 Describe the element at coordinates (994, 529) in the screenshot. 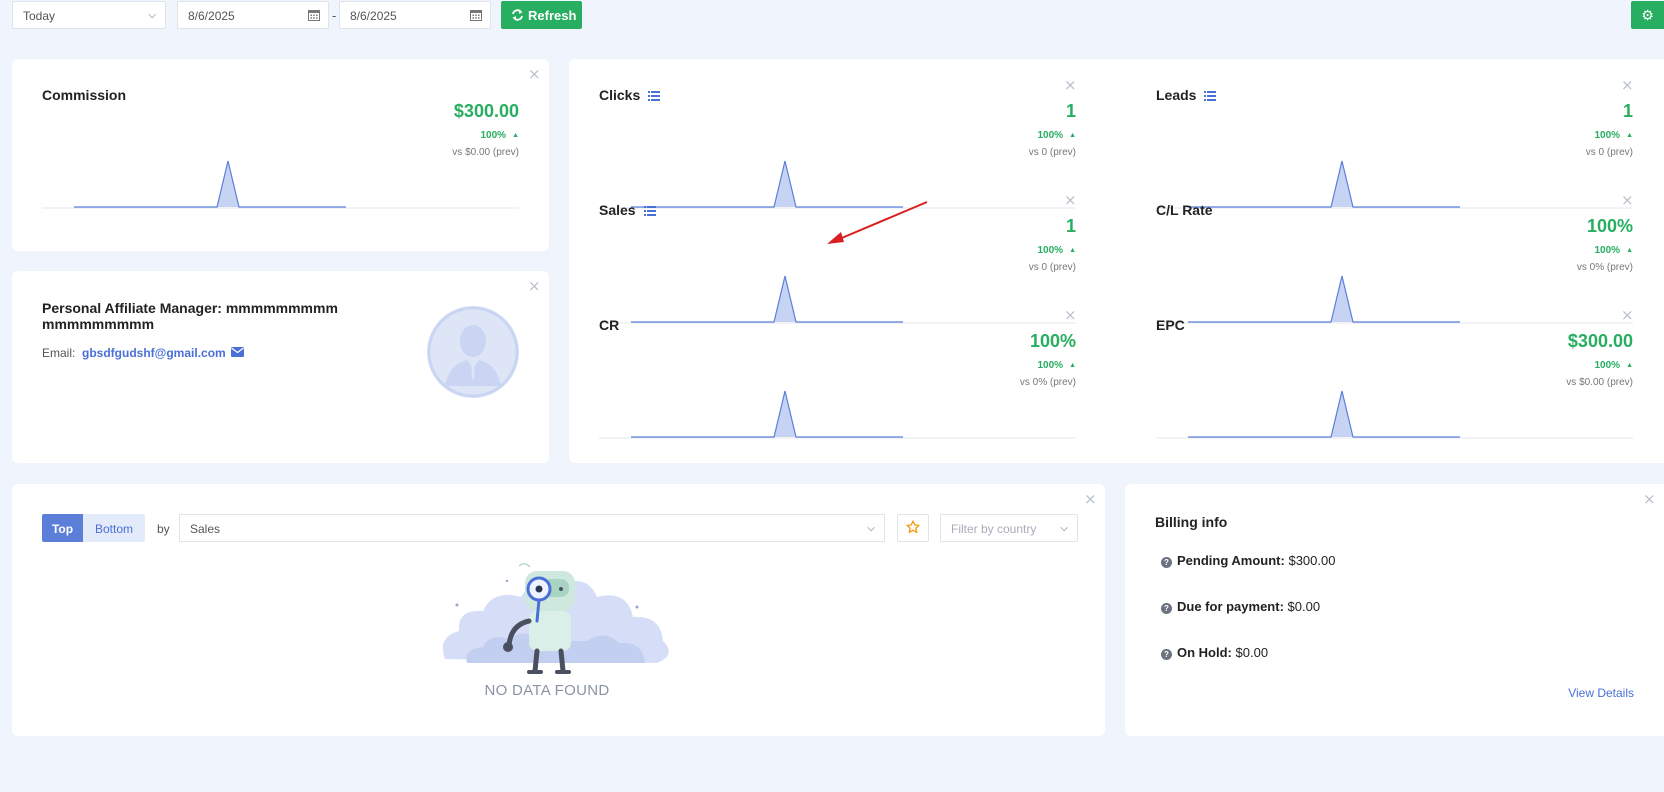

I see `country-filter-placeholder: Filter by country` at that location.